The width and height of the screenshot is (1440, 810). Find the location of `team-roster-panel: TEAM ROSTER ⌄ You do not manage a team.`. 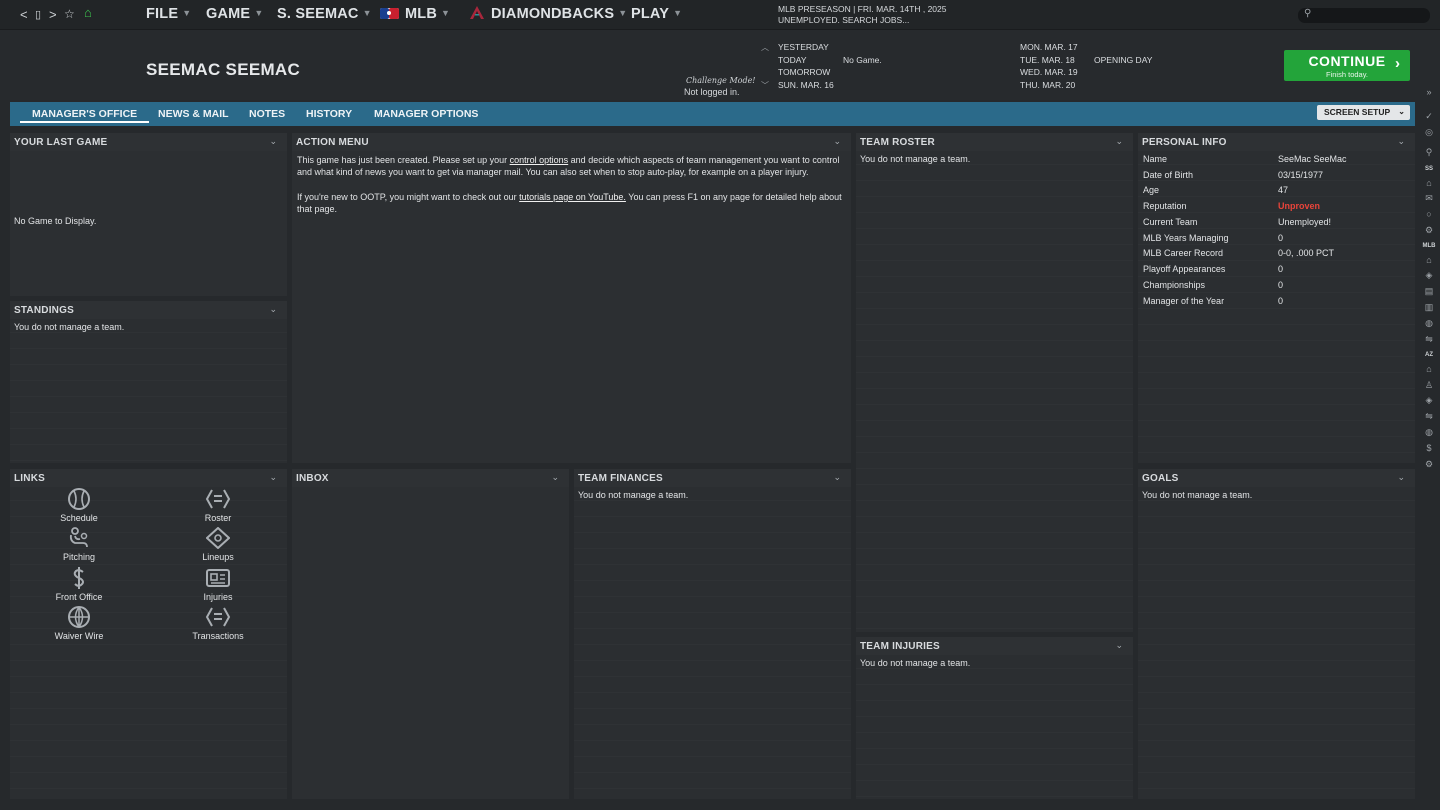

team-roster-panel: TEAM ROSTER ⌄ You do not manage a team. is located at coordinates (994, 382).